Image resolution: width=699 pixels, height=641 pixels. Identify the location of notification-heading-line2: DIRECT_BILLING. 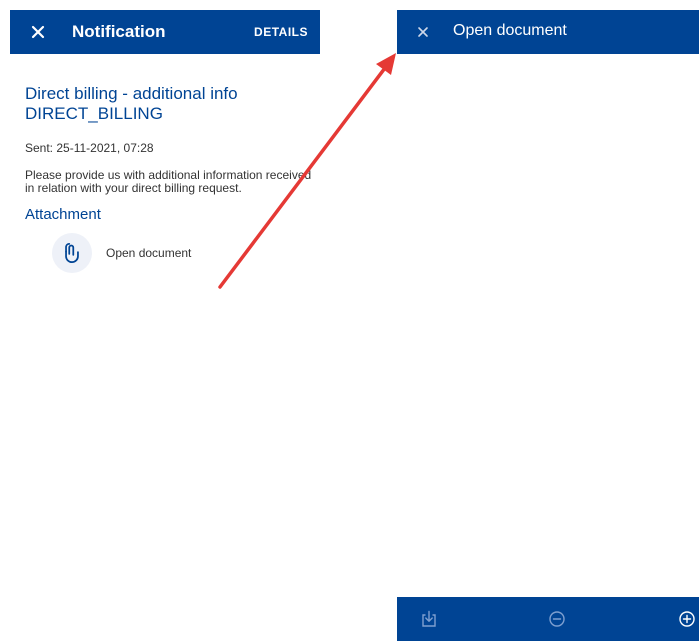
(94, 113).